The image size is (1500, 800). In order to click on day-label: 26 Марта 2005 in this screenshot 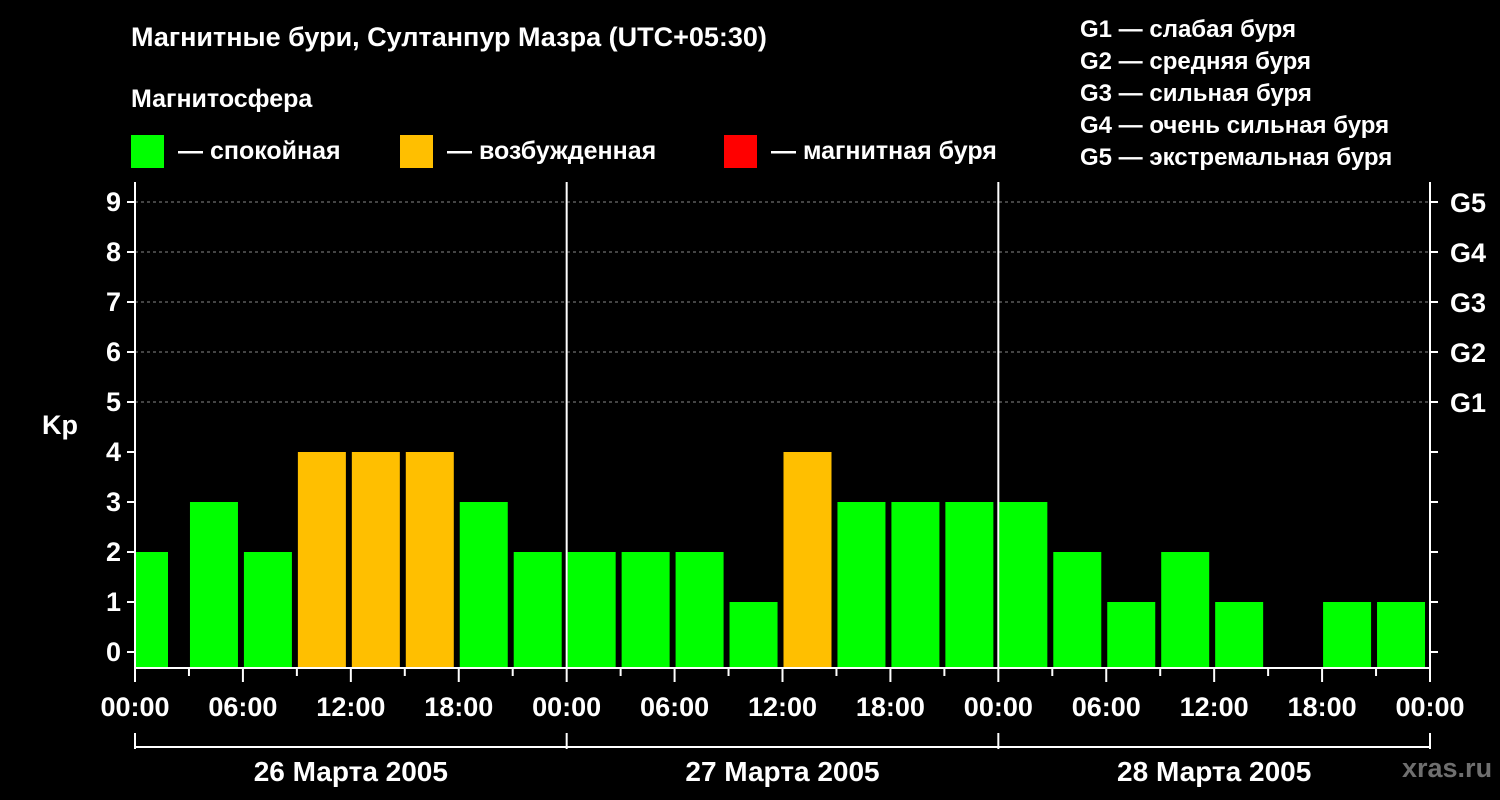, I will do `click(351, 771)`.